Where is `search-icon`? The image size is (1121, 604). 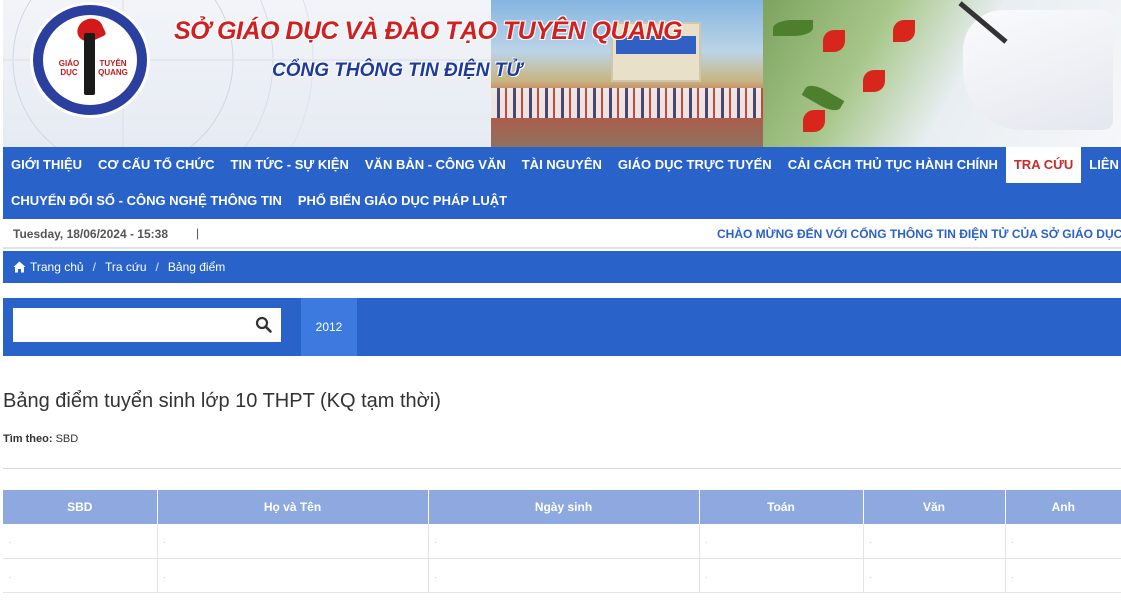
search-icon is located at coordinates (264, 325).